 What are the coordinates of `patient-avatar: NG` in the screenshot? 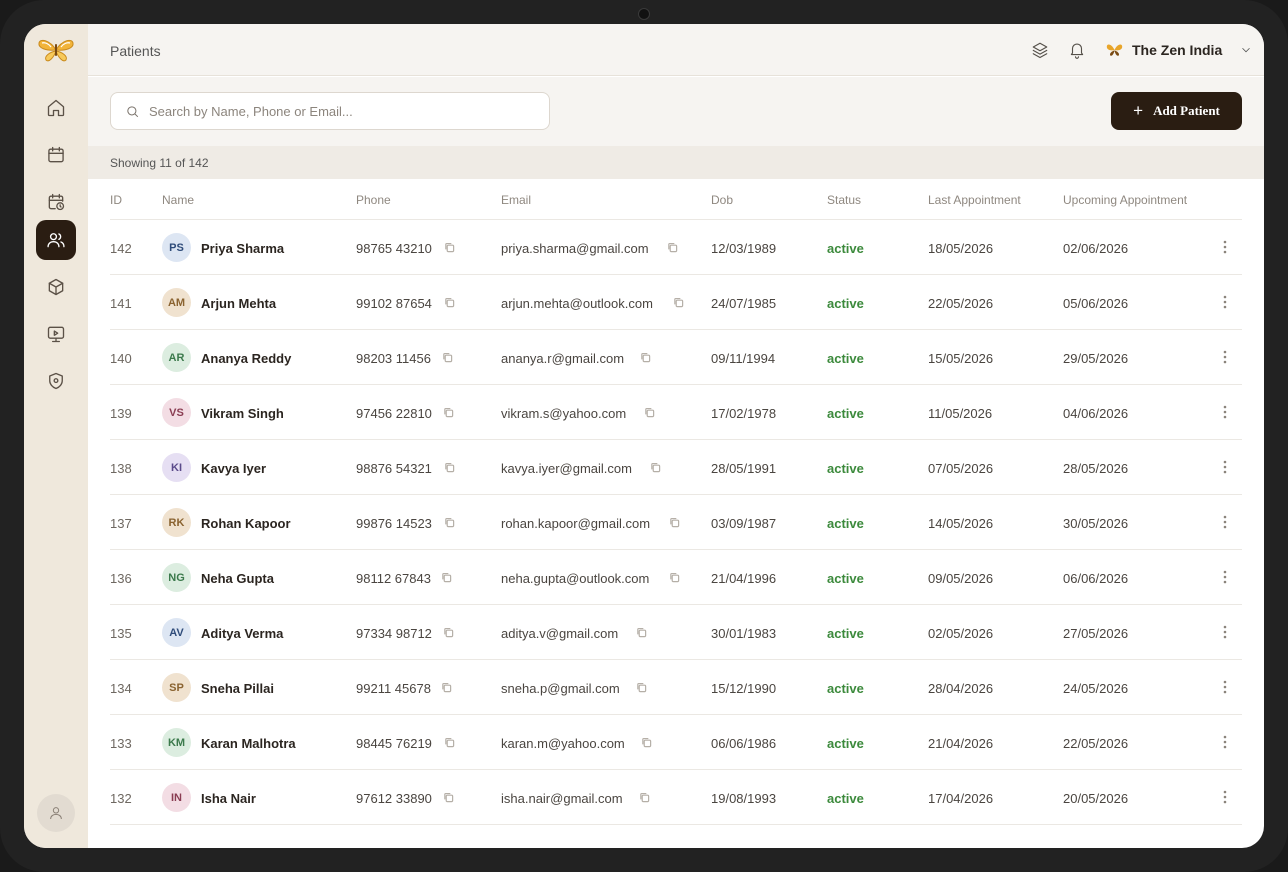 It's located at (176, 577).